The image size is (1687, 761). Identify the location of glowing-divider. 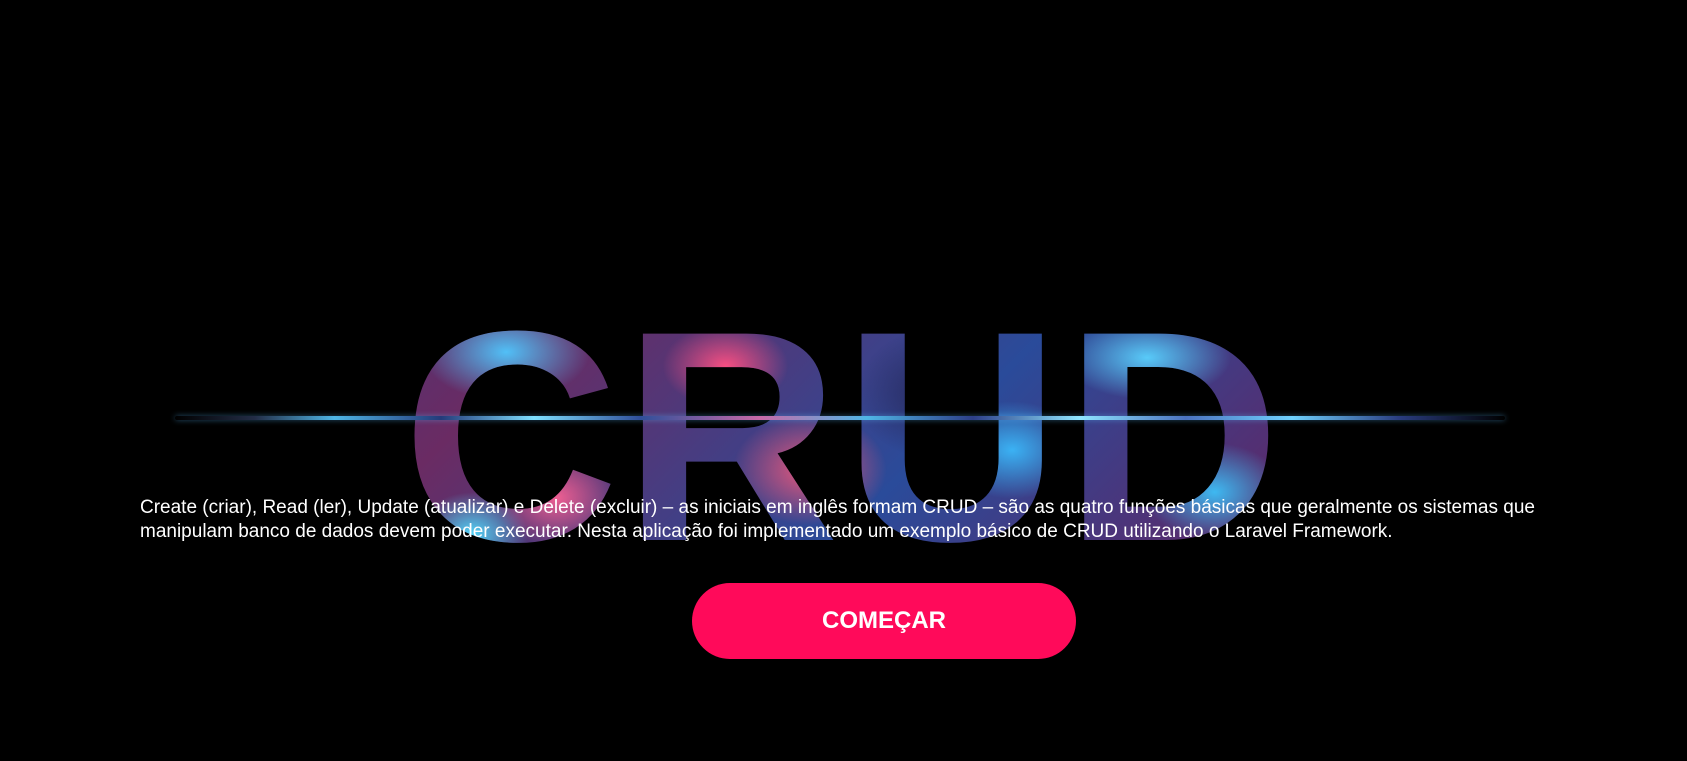
(840, 418).